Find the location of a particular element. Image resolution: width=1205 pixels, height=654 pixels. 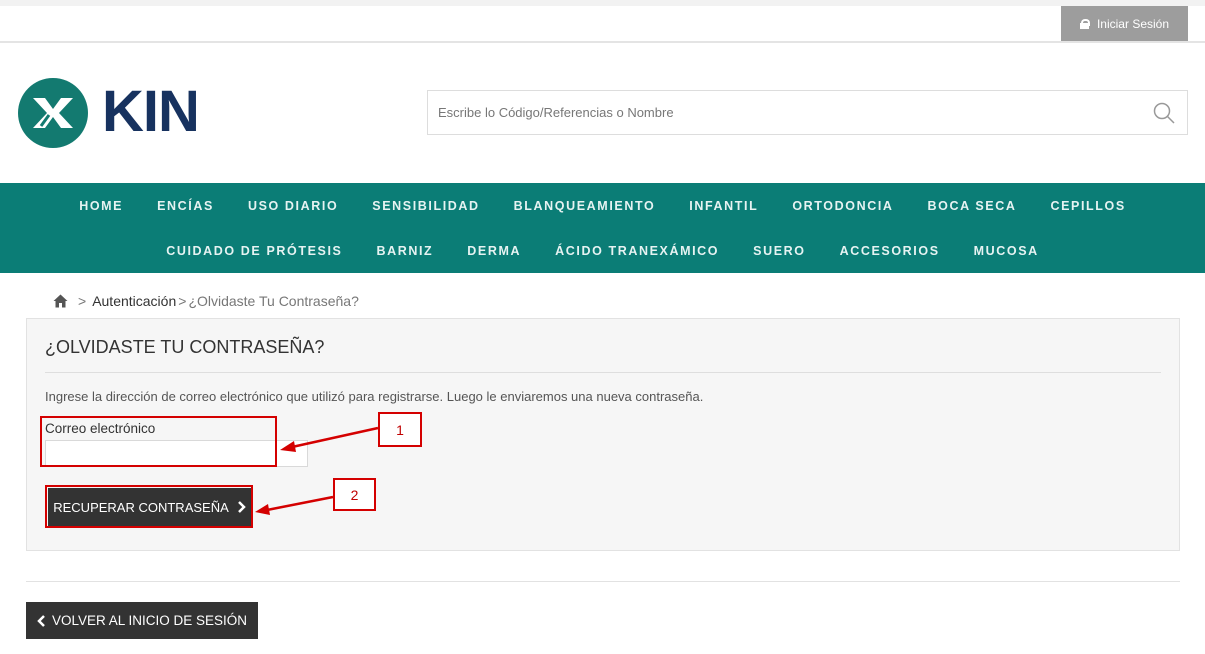

back-to-login-button: VOLVER AL INICIO DE SESIÓN is located at coordinates (142, 620).